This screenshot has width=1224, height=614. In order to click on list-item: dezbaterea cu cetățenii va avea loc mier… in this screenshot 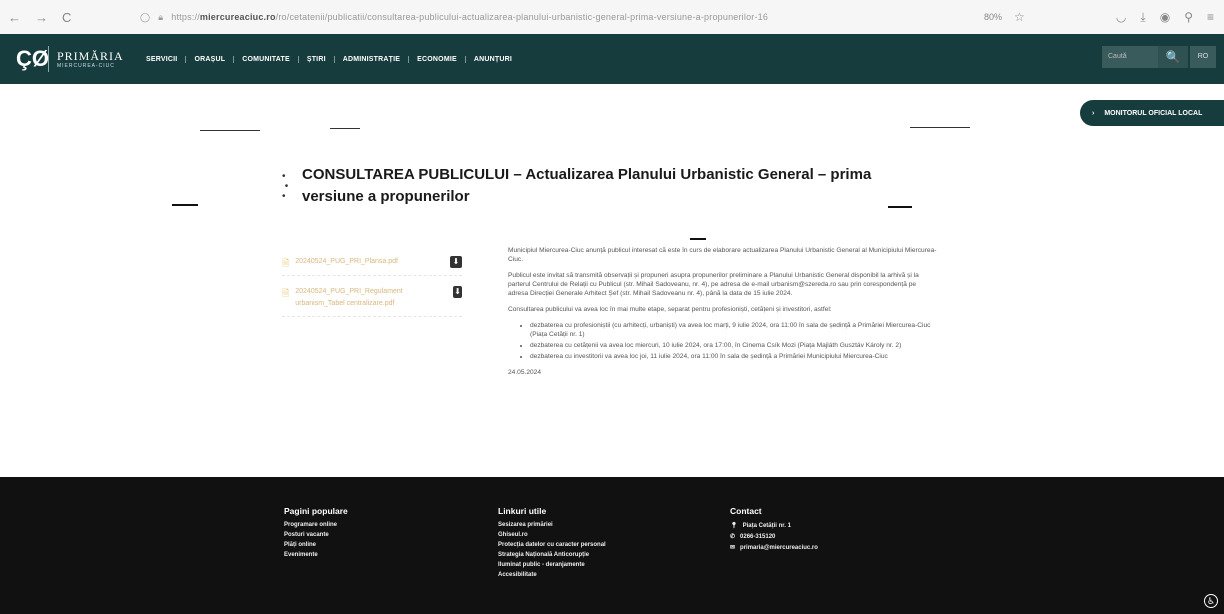, I will do `click(734, 345)`.